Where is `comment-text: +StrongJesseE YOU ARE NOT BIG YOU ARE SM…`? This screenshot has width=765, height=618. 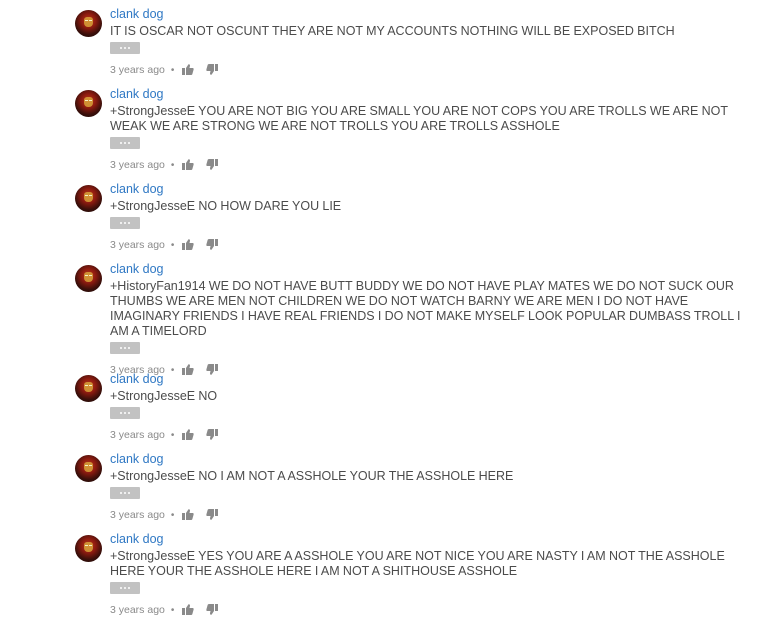 comment-text: +StrongJesseE YOU ARE NOT BIG YOU ARE SM… is located at coordinates (421, 118).